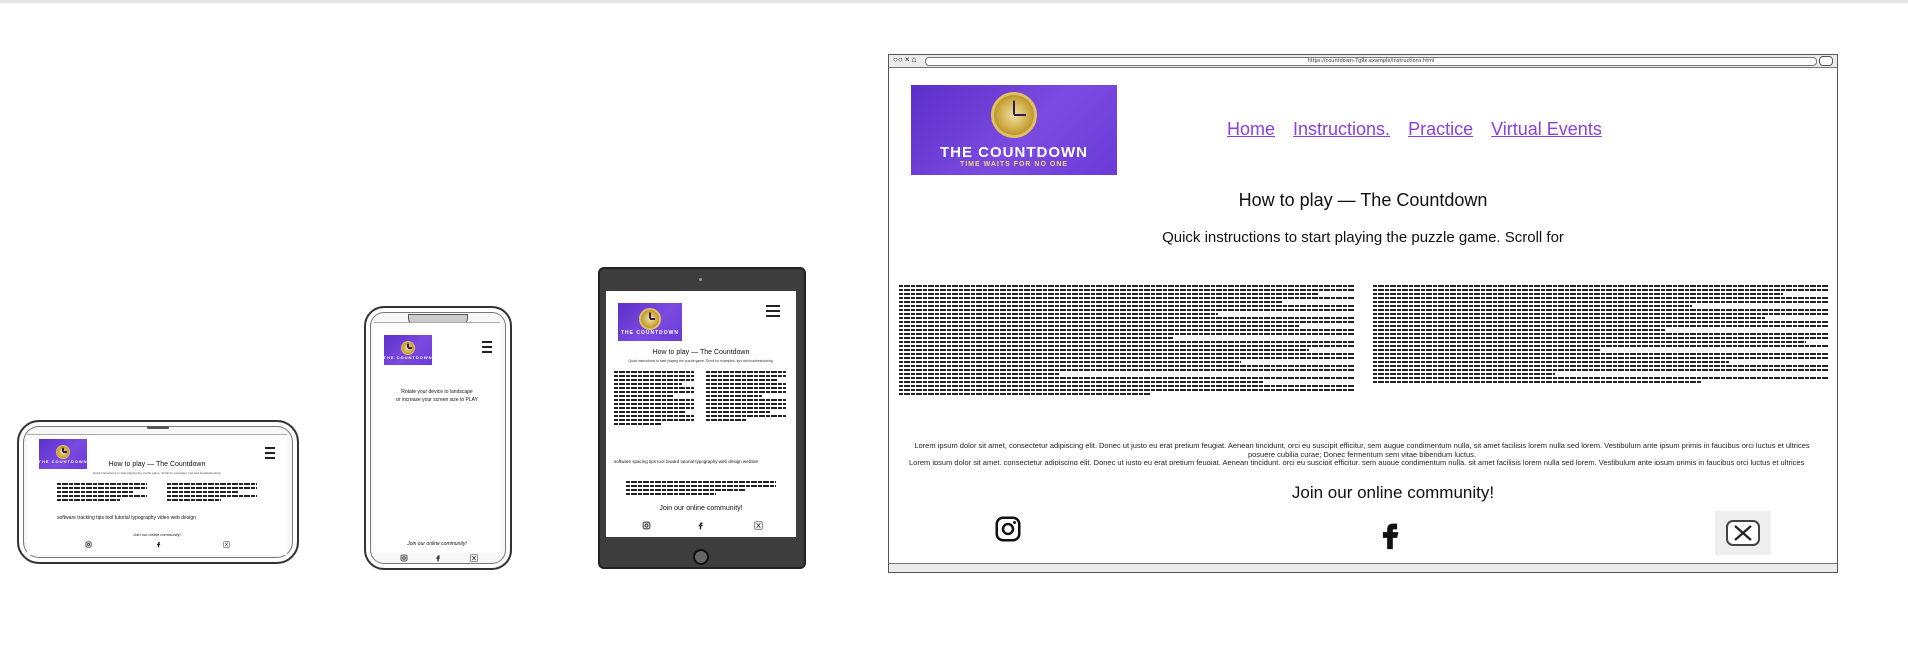  I want to click on logo: THE COUNTDOWN TIME WAITS FOR NO ONE, so click(1014, 130).